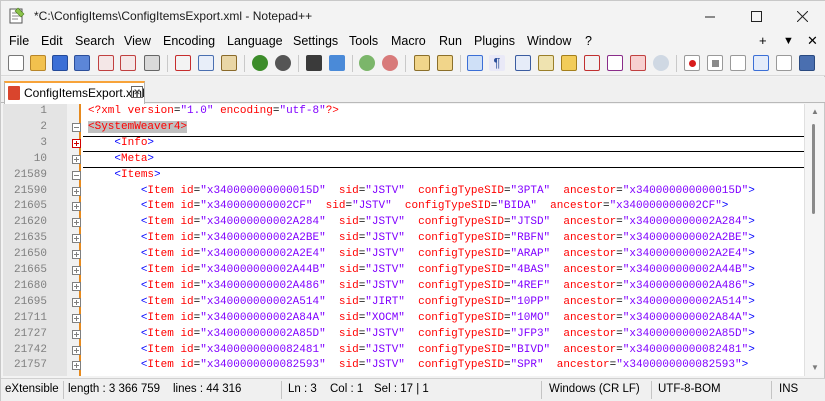  Describe the element at coordinates (206, 63) in the screenshot. I see `copy-icon` at that location.